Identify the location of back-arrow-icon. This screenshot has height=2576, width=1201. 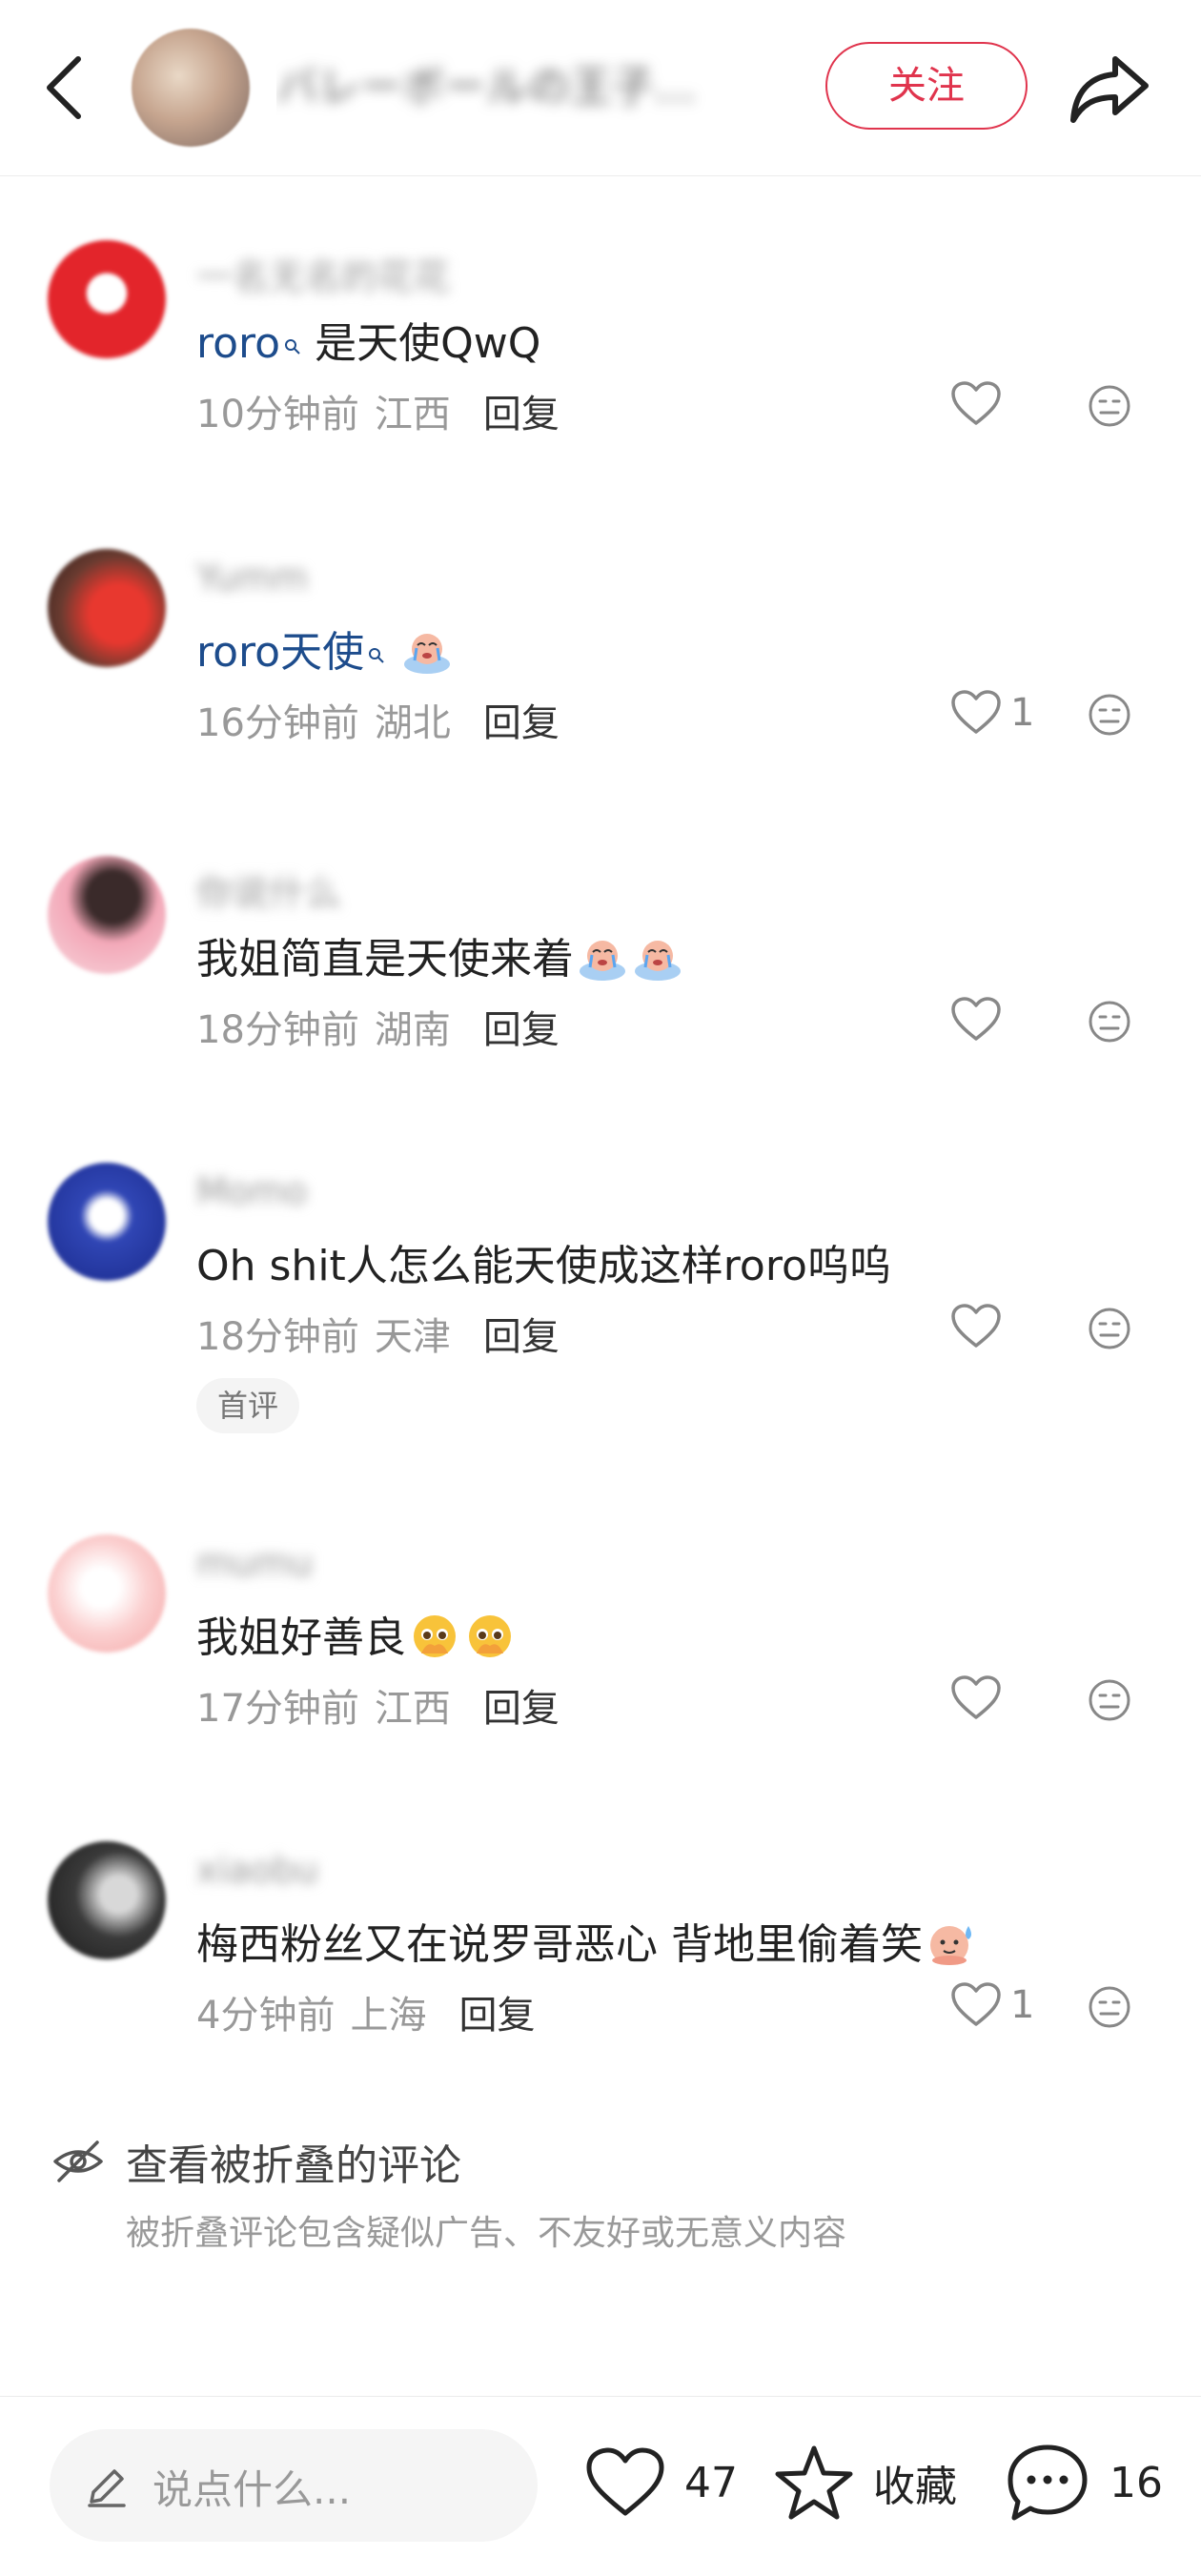
(64, 87).